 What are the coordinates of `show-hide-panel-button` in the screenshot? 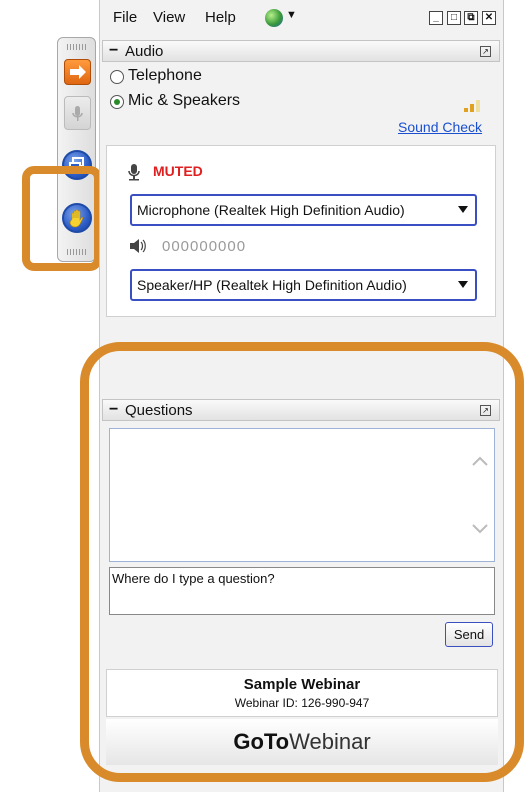 It's located at (77, 72).